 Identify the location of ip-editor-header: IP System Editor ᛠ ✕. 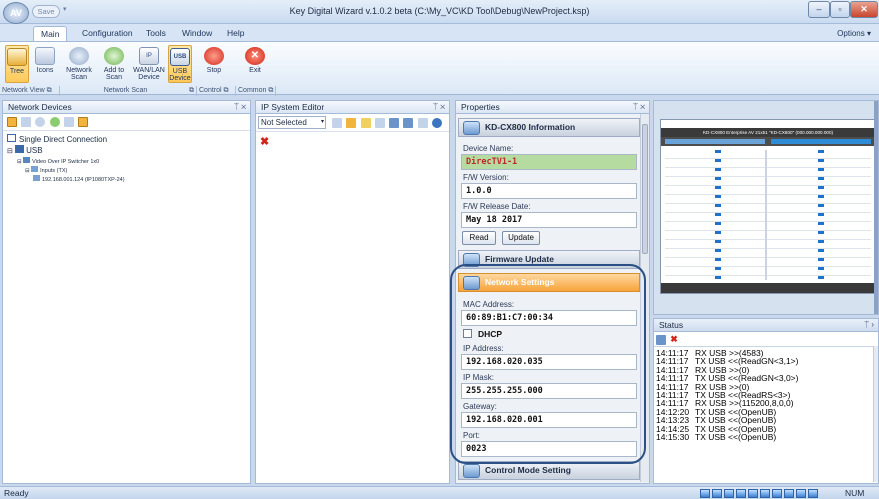
(352, 107).